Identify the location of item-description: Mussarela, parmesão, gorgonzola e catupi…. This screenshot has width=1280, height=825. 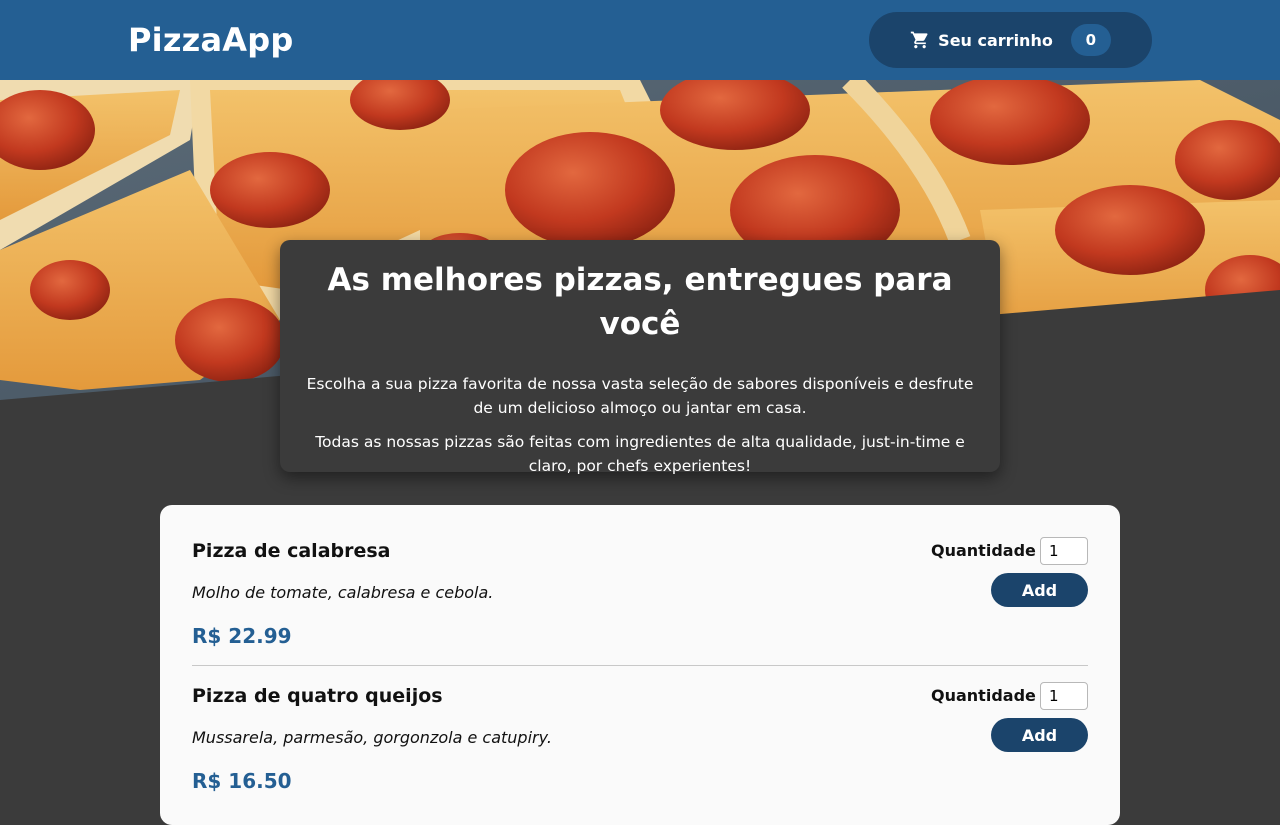
(372, 737).